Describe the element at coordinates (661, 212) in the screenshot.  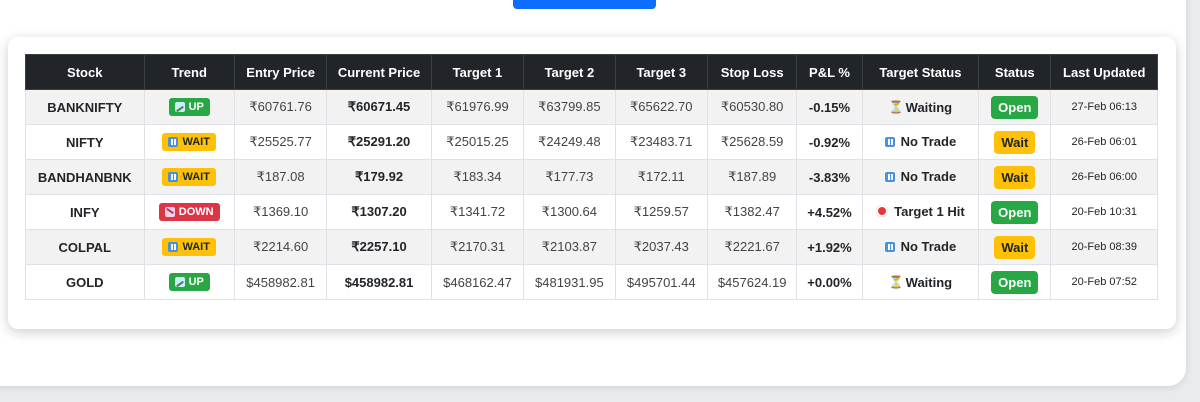
I see `target-3-cell: ₹1259.57` at that location.